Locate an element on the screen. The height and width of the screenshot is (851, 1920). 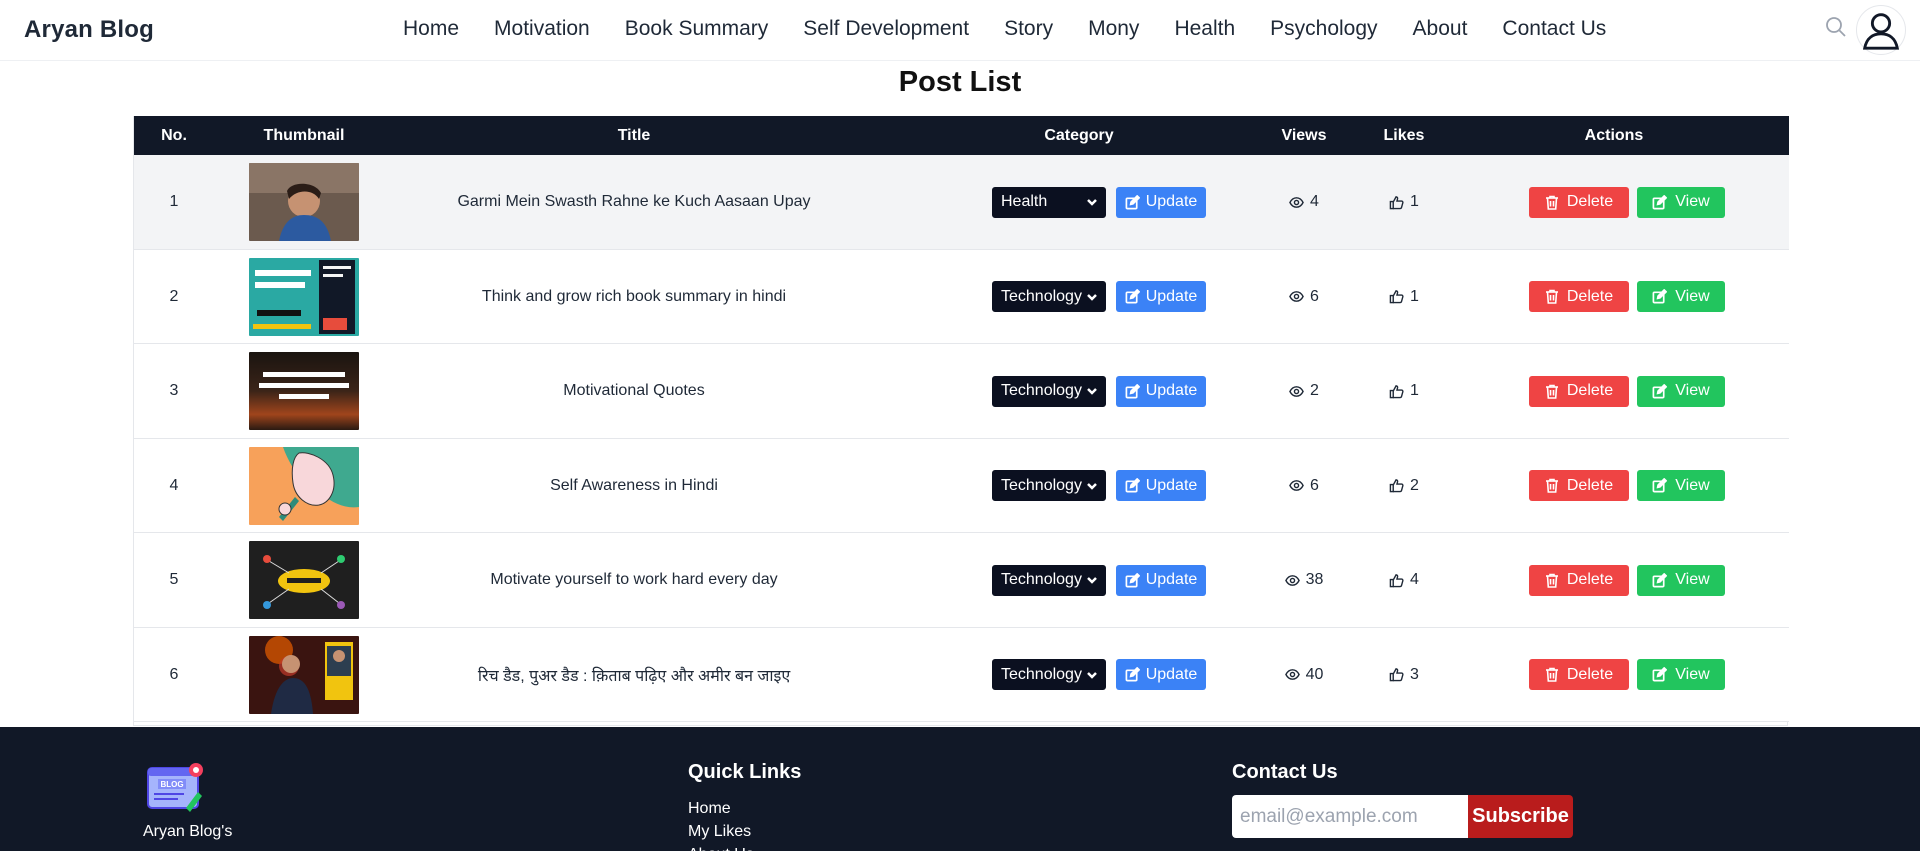
footer-link-about-us: About Us is located at coordinates (721, 847).